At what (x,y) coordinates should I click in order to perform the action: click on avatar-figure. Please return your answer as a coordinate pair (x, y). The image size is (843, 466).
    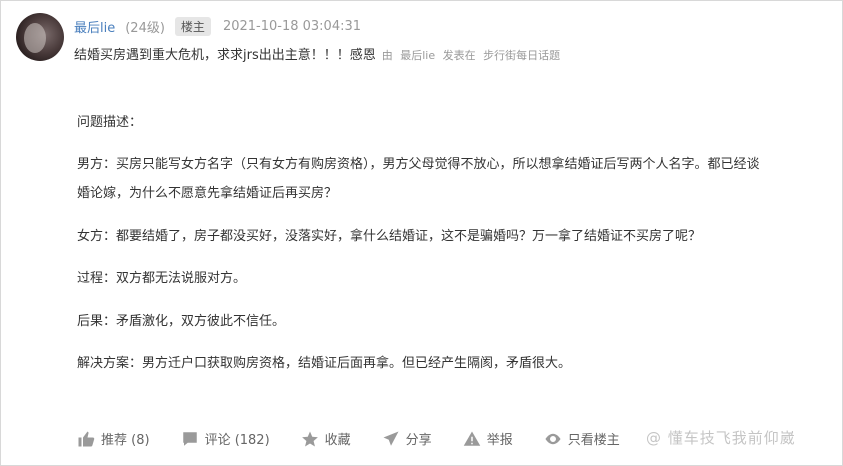
    Looking at the image, I should click on (35, 38).